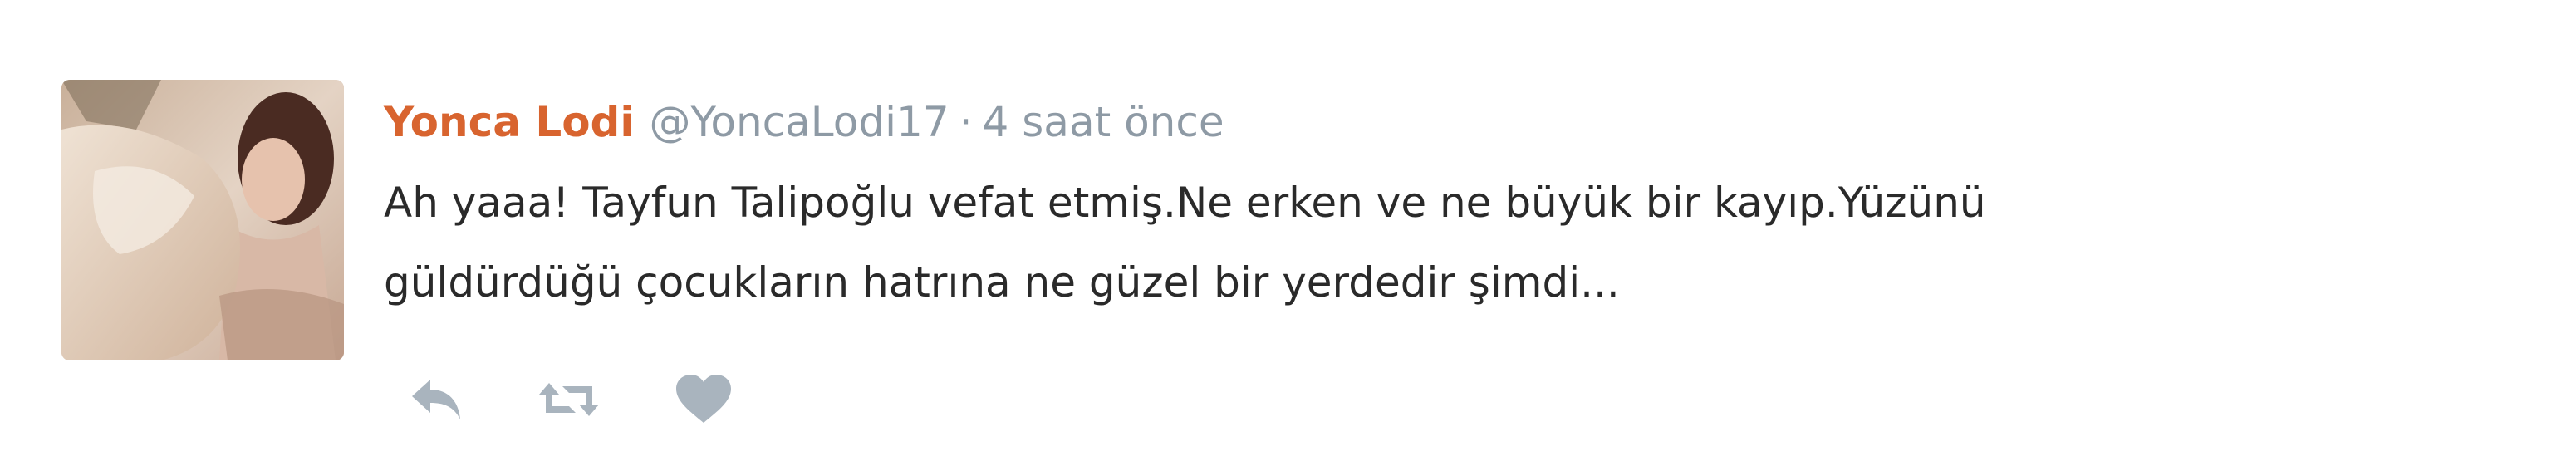  I want to click on avatar, so click(202, 220).